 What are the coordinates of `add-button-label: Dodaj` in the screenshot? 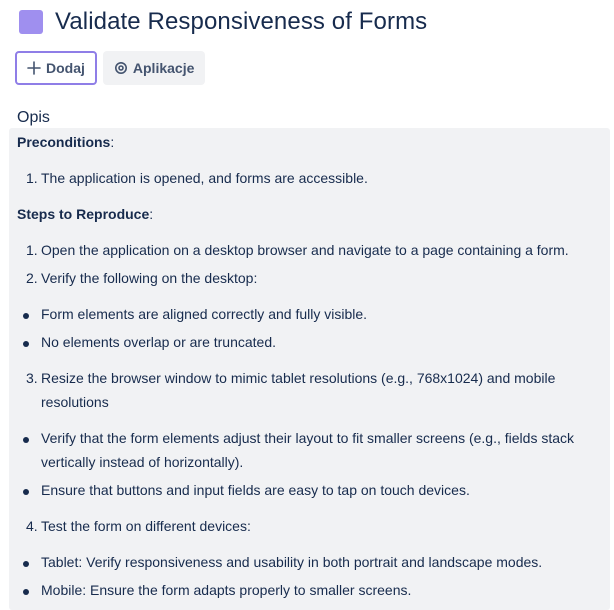 It's located at (65, 68).